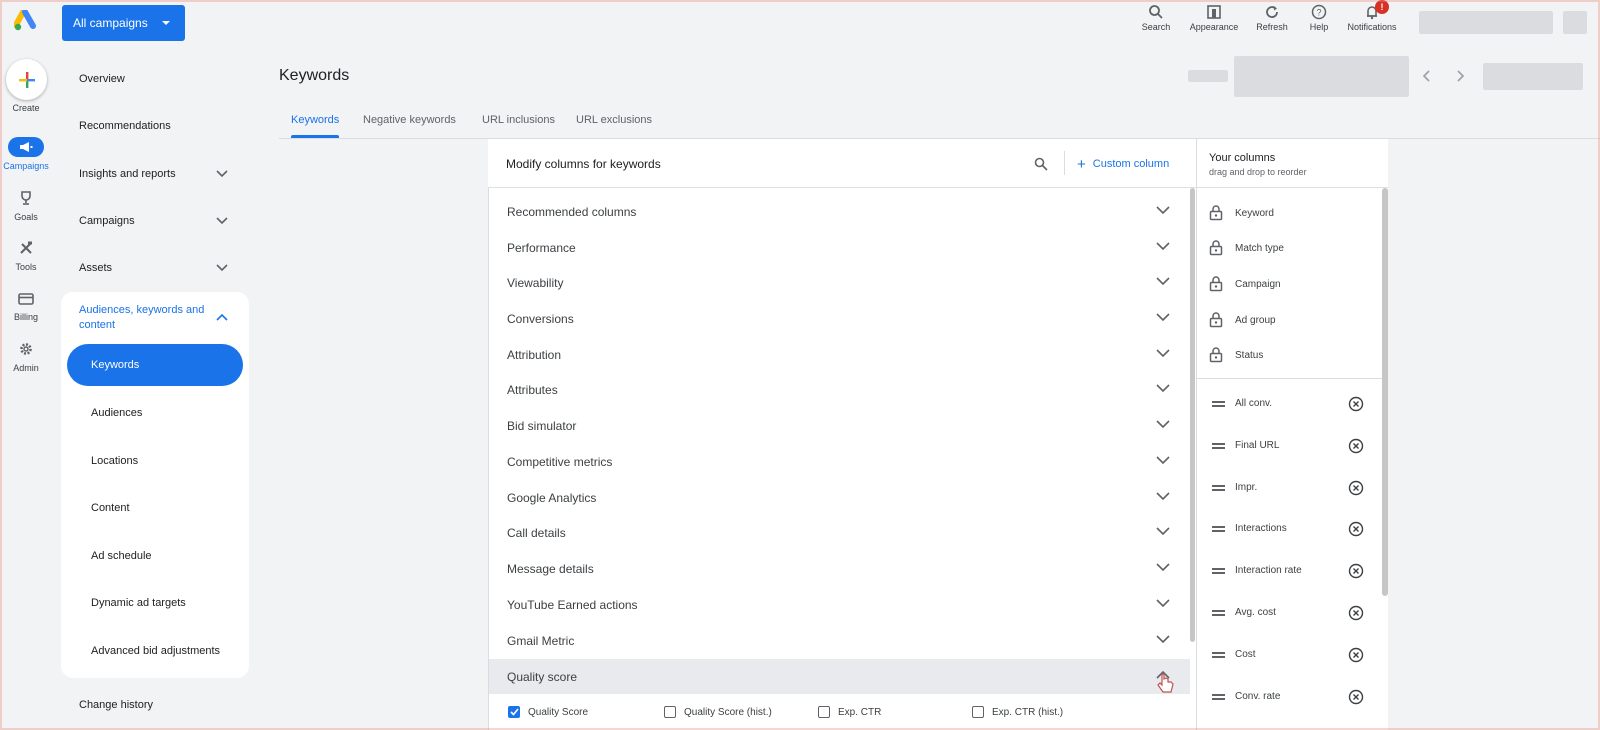 This screenshot has width=1600, height=730. I want to click on chevron-up-icon, so click(222, 317).